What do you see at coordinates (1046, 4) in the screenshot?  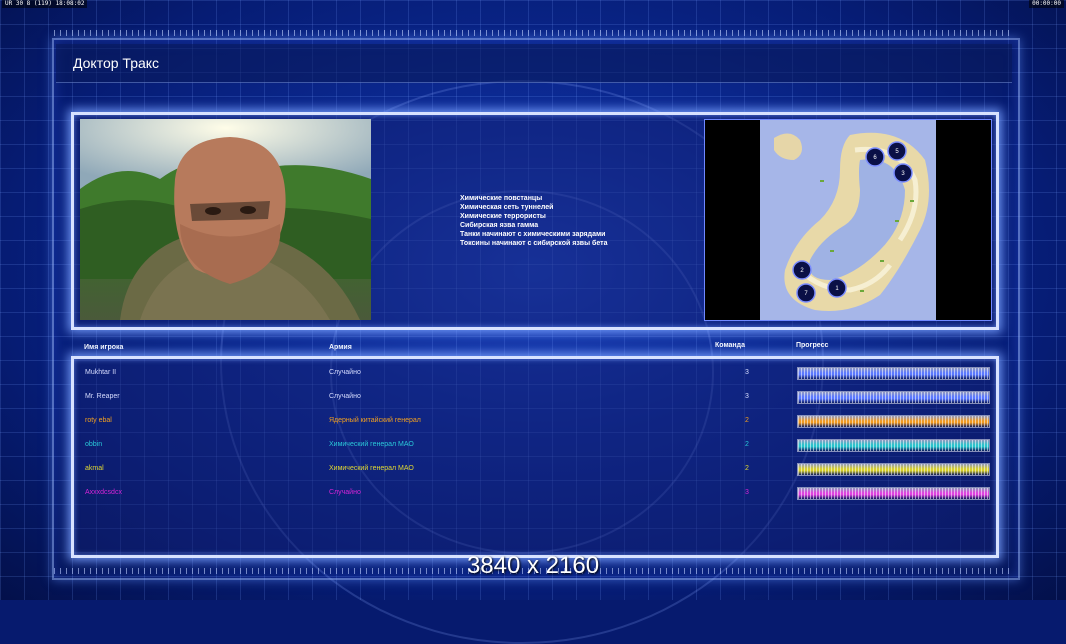 I see `hud-clock: 00:00:00` at bounding box center [1046, 4].